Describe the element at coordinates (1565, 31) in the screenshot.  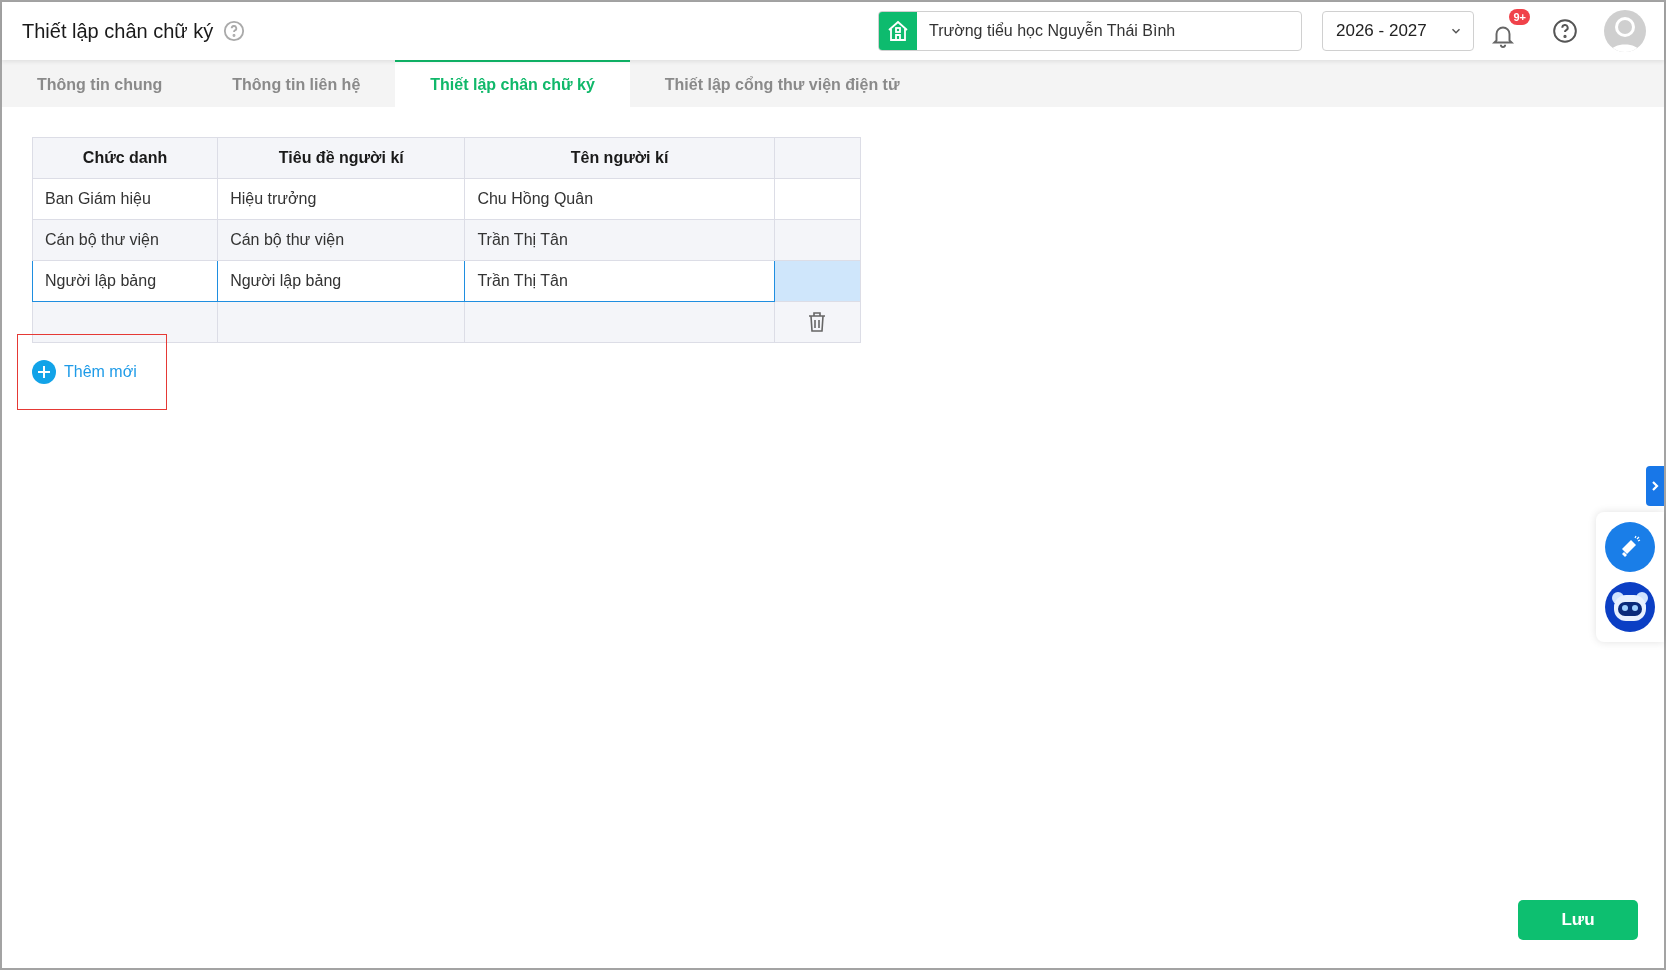
I see `help-icon` at that location.